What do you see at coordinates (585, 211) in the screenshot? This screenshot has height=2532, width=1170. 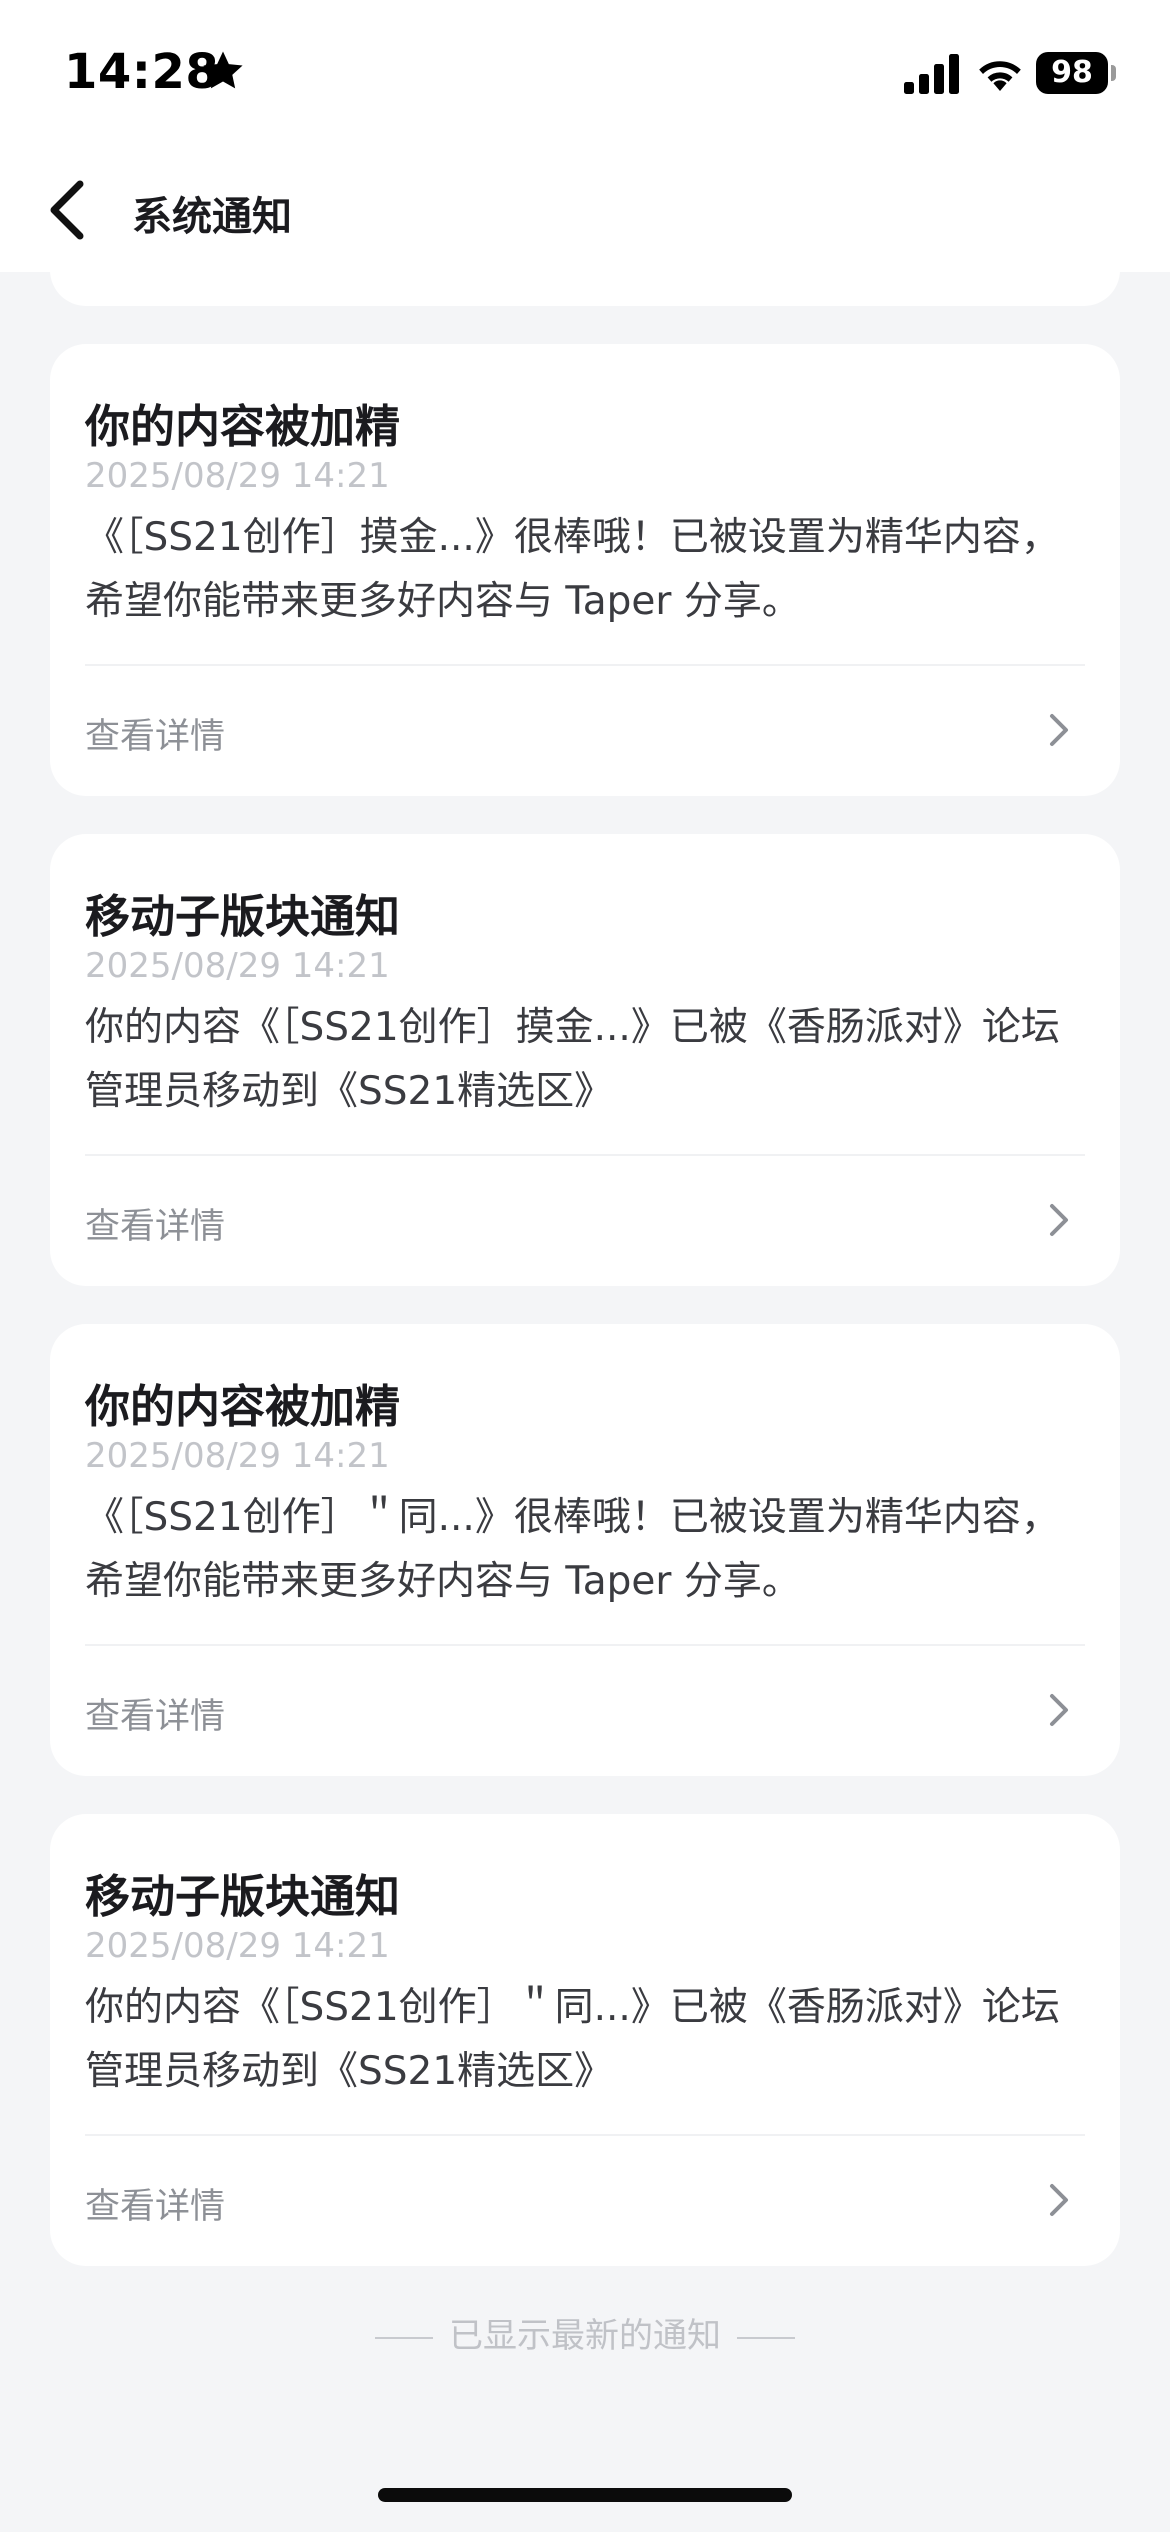 I see `navigation-bar: 系统通知` at bounding box center [585, 211].